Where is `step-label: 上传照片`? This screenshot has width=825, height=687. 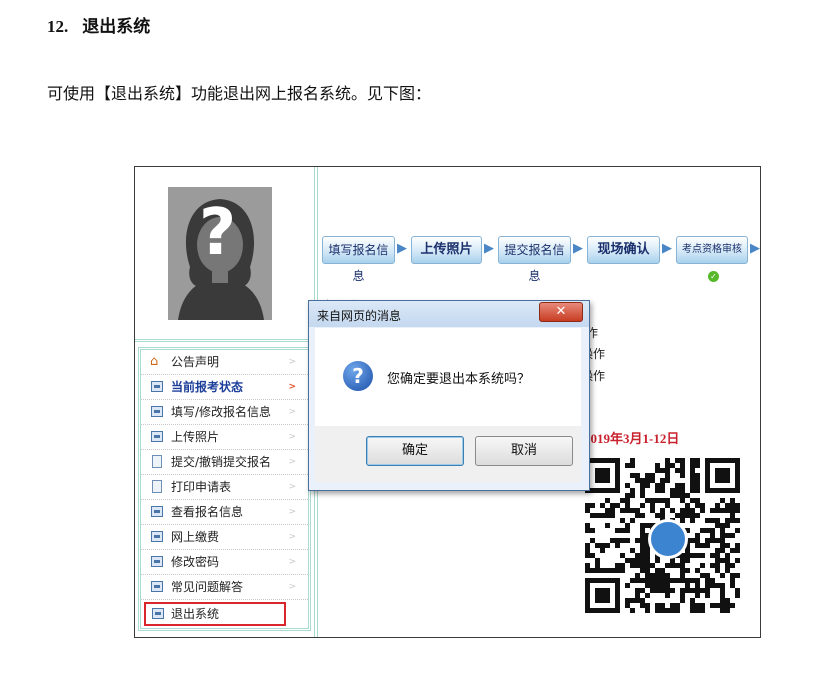
step-label: 上传照片 is located at coordinates (446, 249).